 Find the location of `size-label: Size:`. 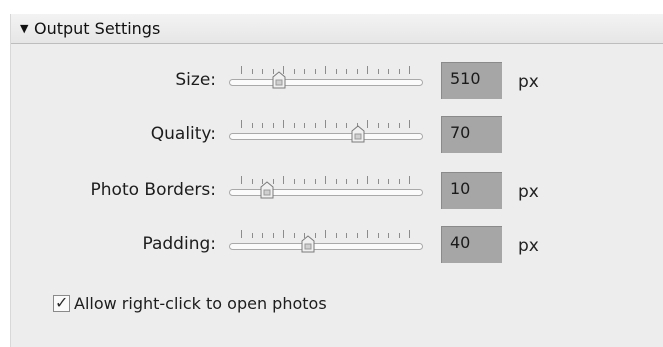

size-label: Size: is located at coordinates (195, 80).